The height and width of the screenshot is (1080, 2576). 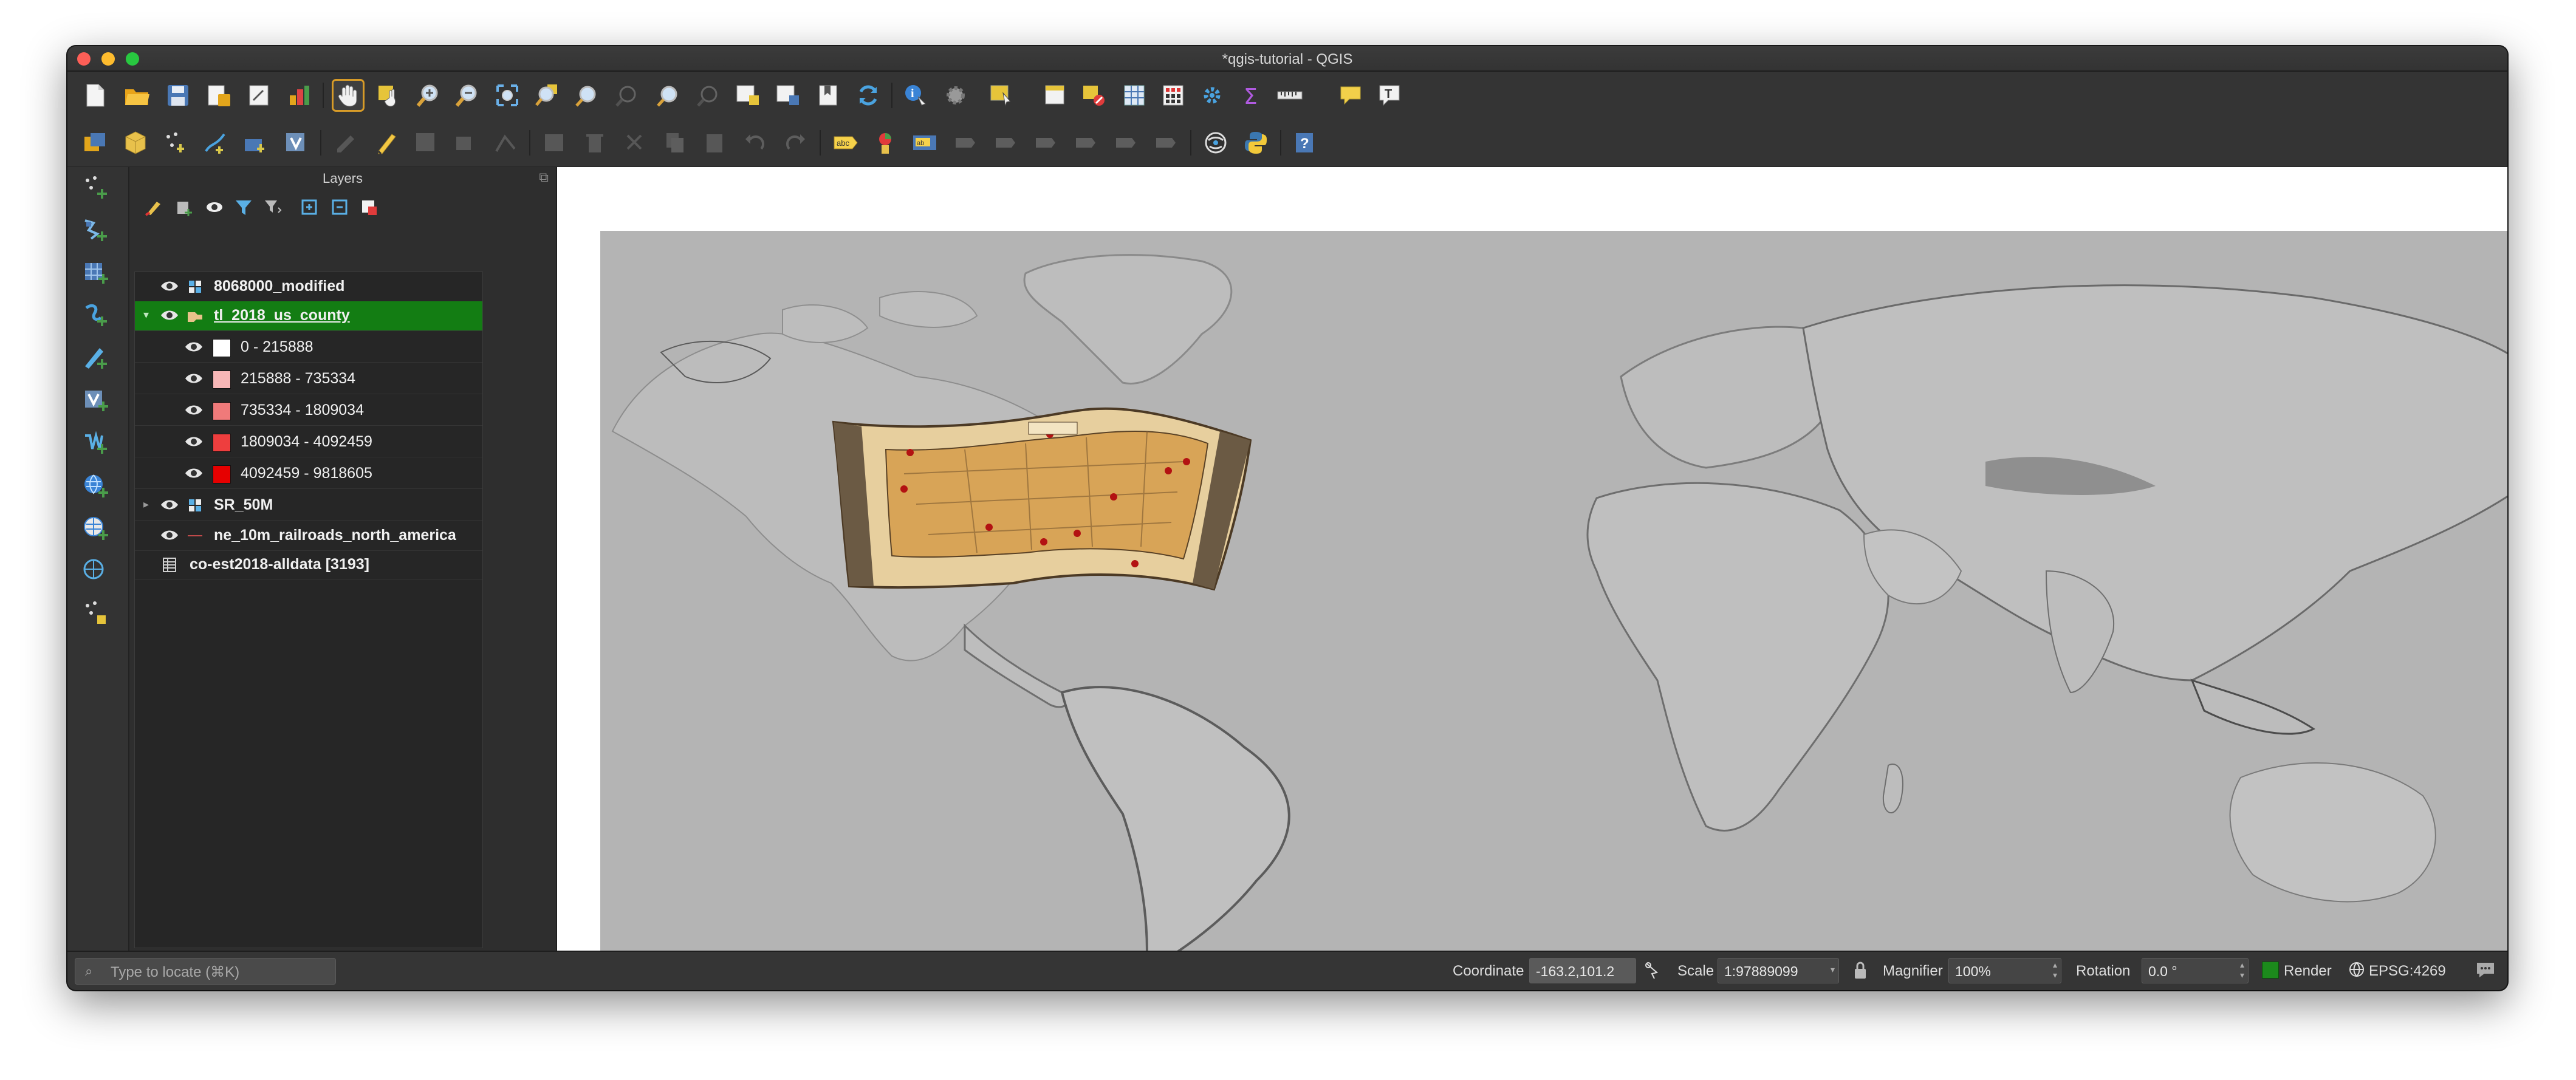 I want to click on zoom-to-selection-icon, so click(x=547, y=96).